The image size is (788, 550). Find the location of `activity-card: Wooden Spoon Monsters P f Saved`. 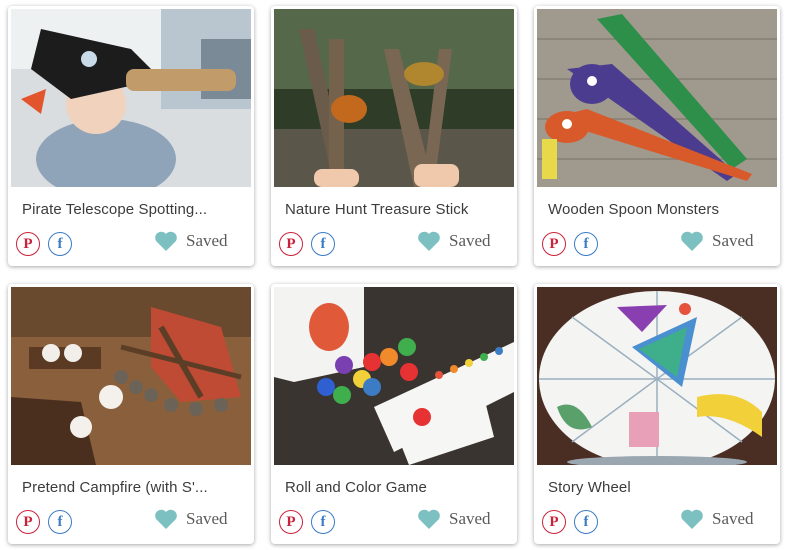

activity-card: Wooden Spoon Monsters P f Saved is located at coordinates (657, 136).